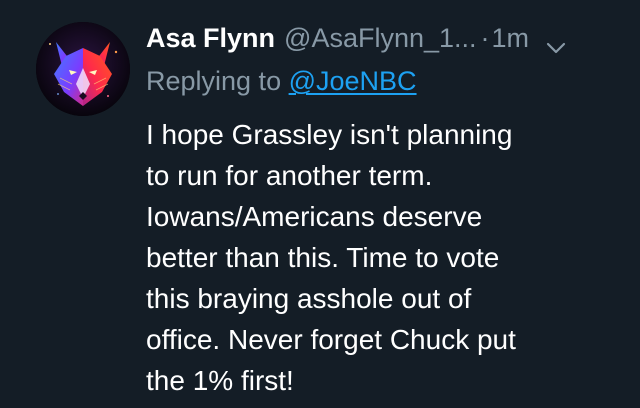 The image size is (640, 408). I want to click on reply-prefix: Replying to, so click(217, 81).